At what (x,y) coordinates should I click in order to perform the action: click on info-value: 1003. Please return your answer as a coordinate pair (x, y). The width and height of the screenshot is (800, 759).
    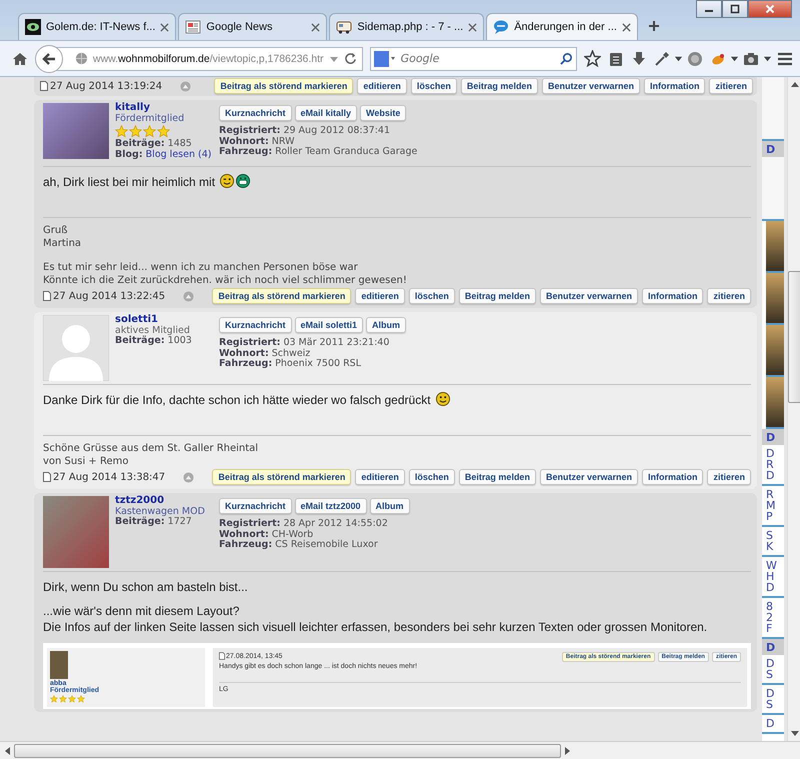
    Looking at the image, I should click on (180, 340).